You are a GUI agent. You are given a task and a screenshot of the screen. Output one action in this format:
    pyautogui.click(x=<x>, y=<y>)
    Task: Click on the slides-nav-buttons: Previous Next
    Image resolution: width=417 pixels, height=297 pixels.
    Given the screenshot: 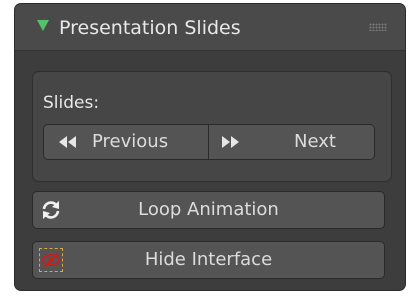 What is the action you would take?
    pyautogui.click(x=209, y=142)
    